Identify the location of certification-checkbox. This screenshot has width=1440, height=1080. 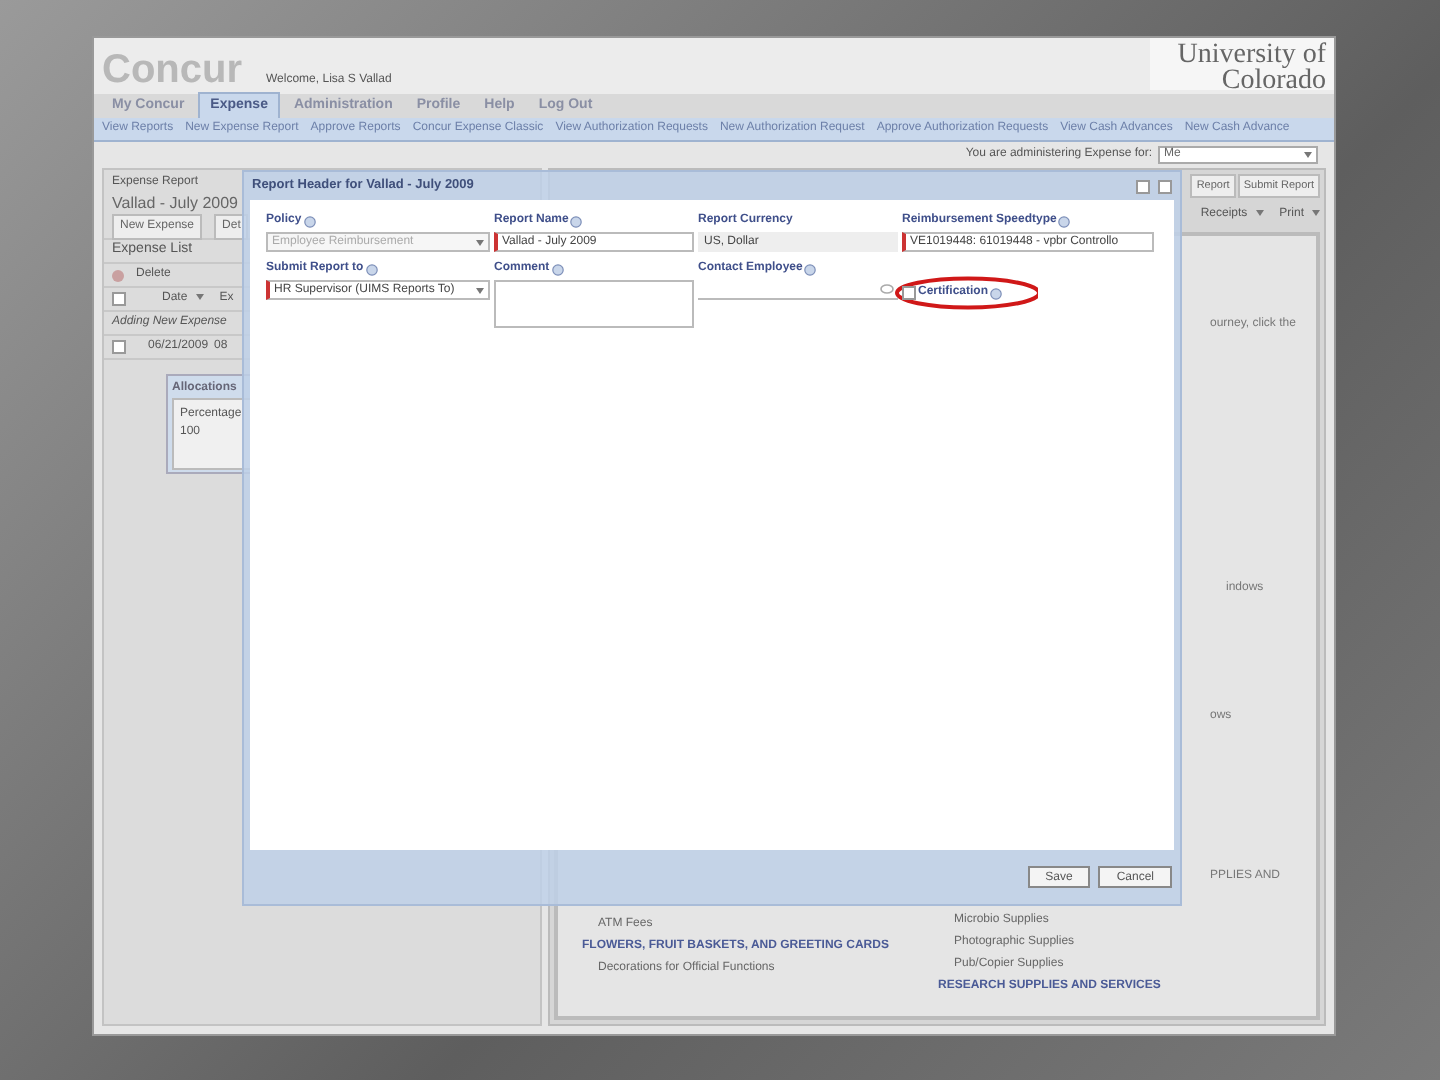
(909, 293).